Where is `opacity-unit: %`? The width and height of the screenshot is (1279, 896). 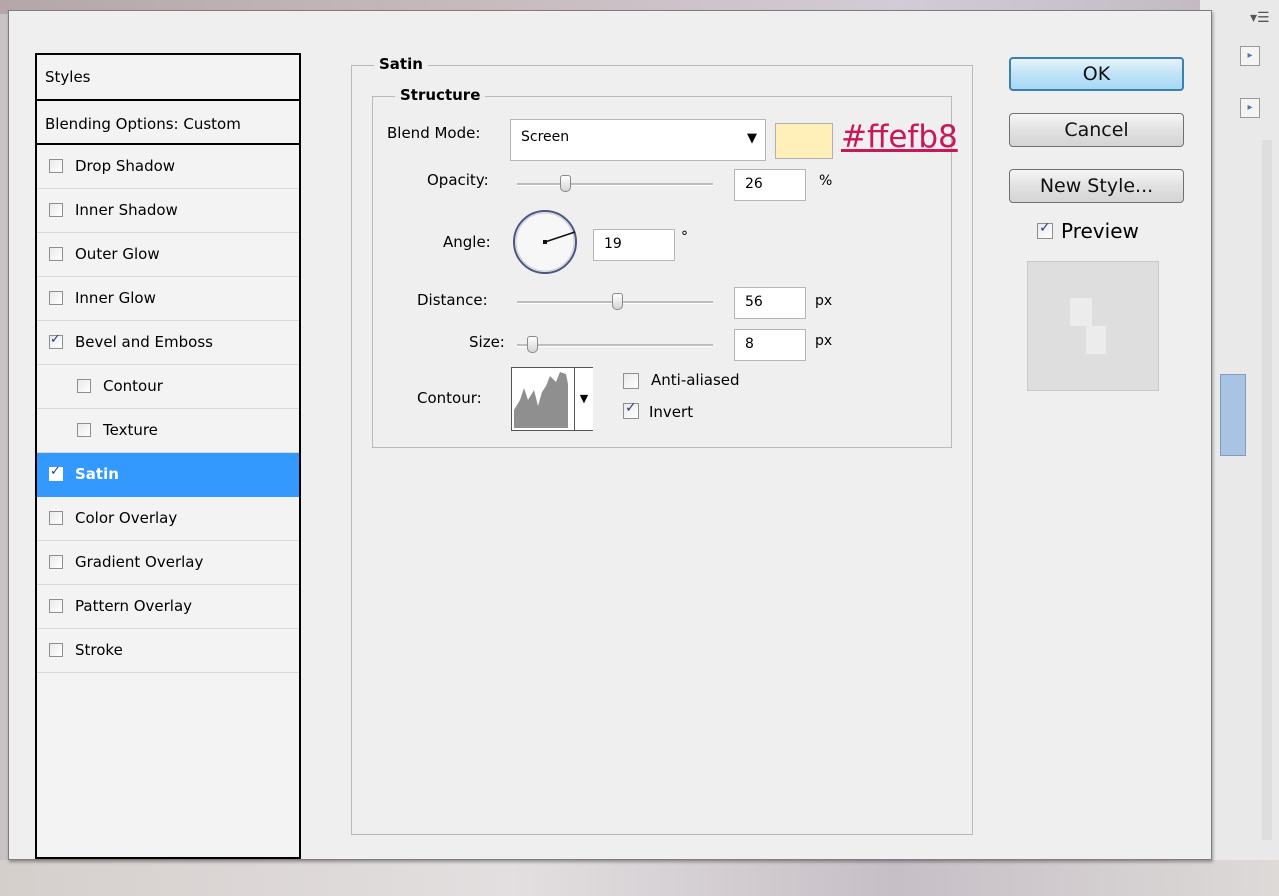
opacity-unit: % is located at coordinates (826, 181).